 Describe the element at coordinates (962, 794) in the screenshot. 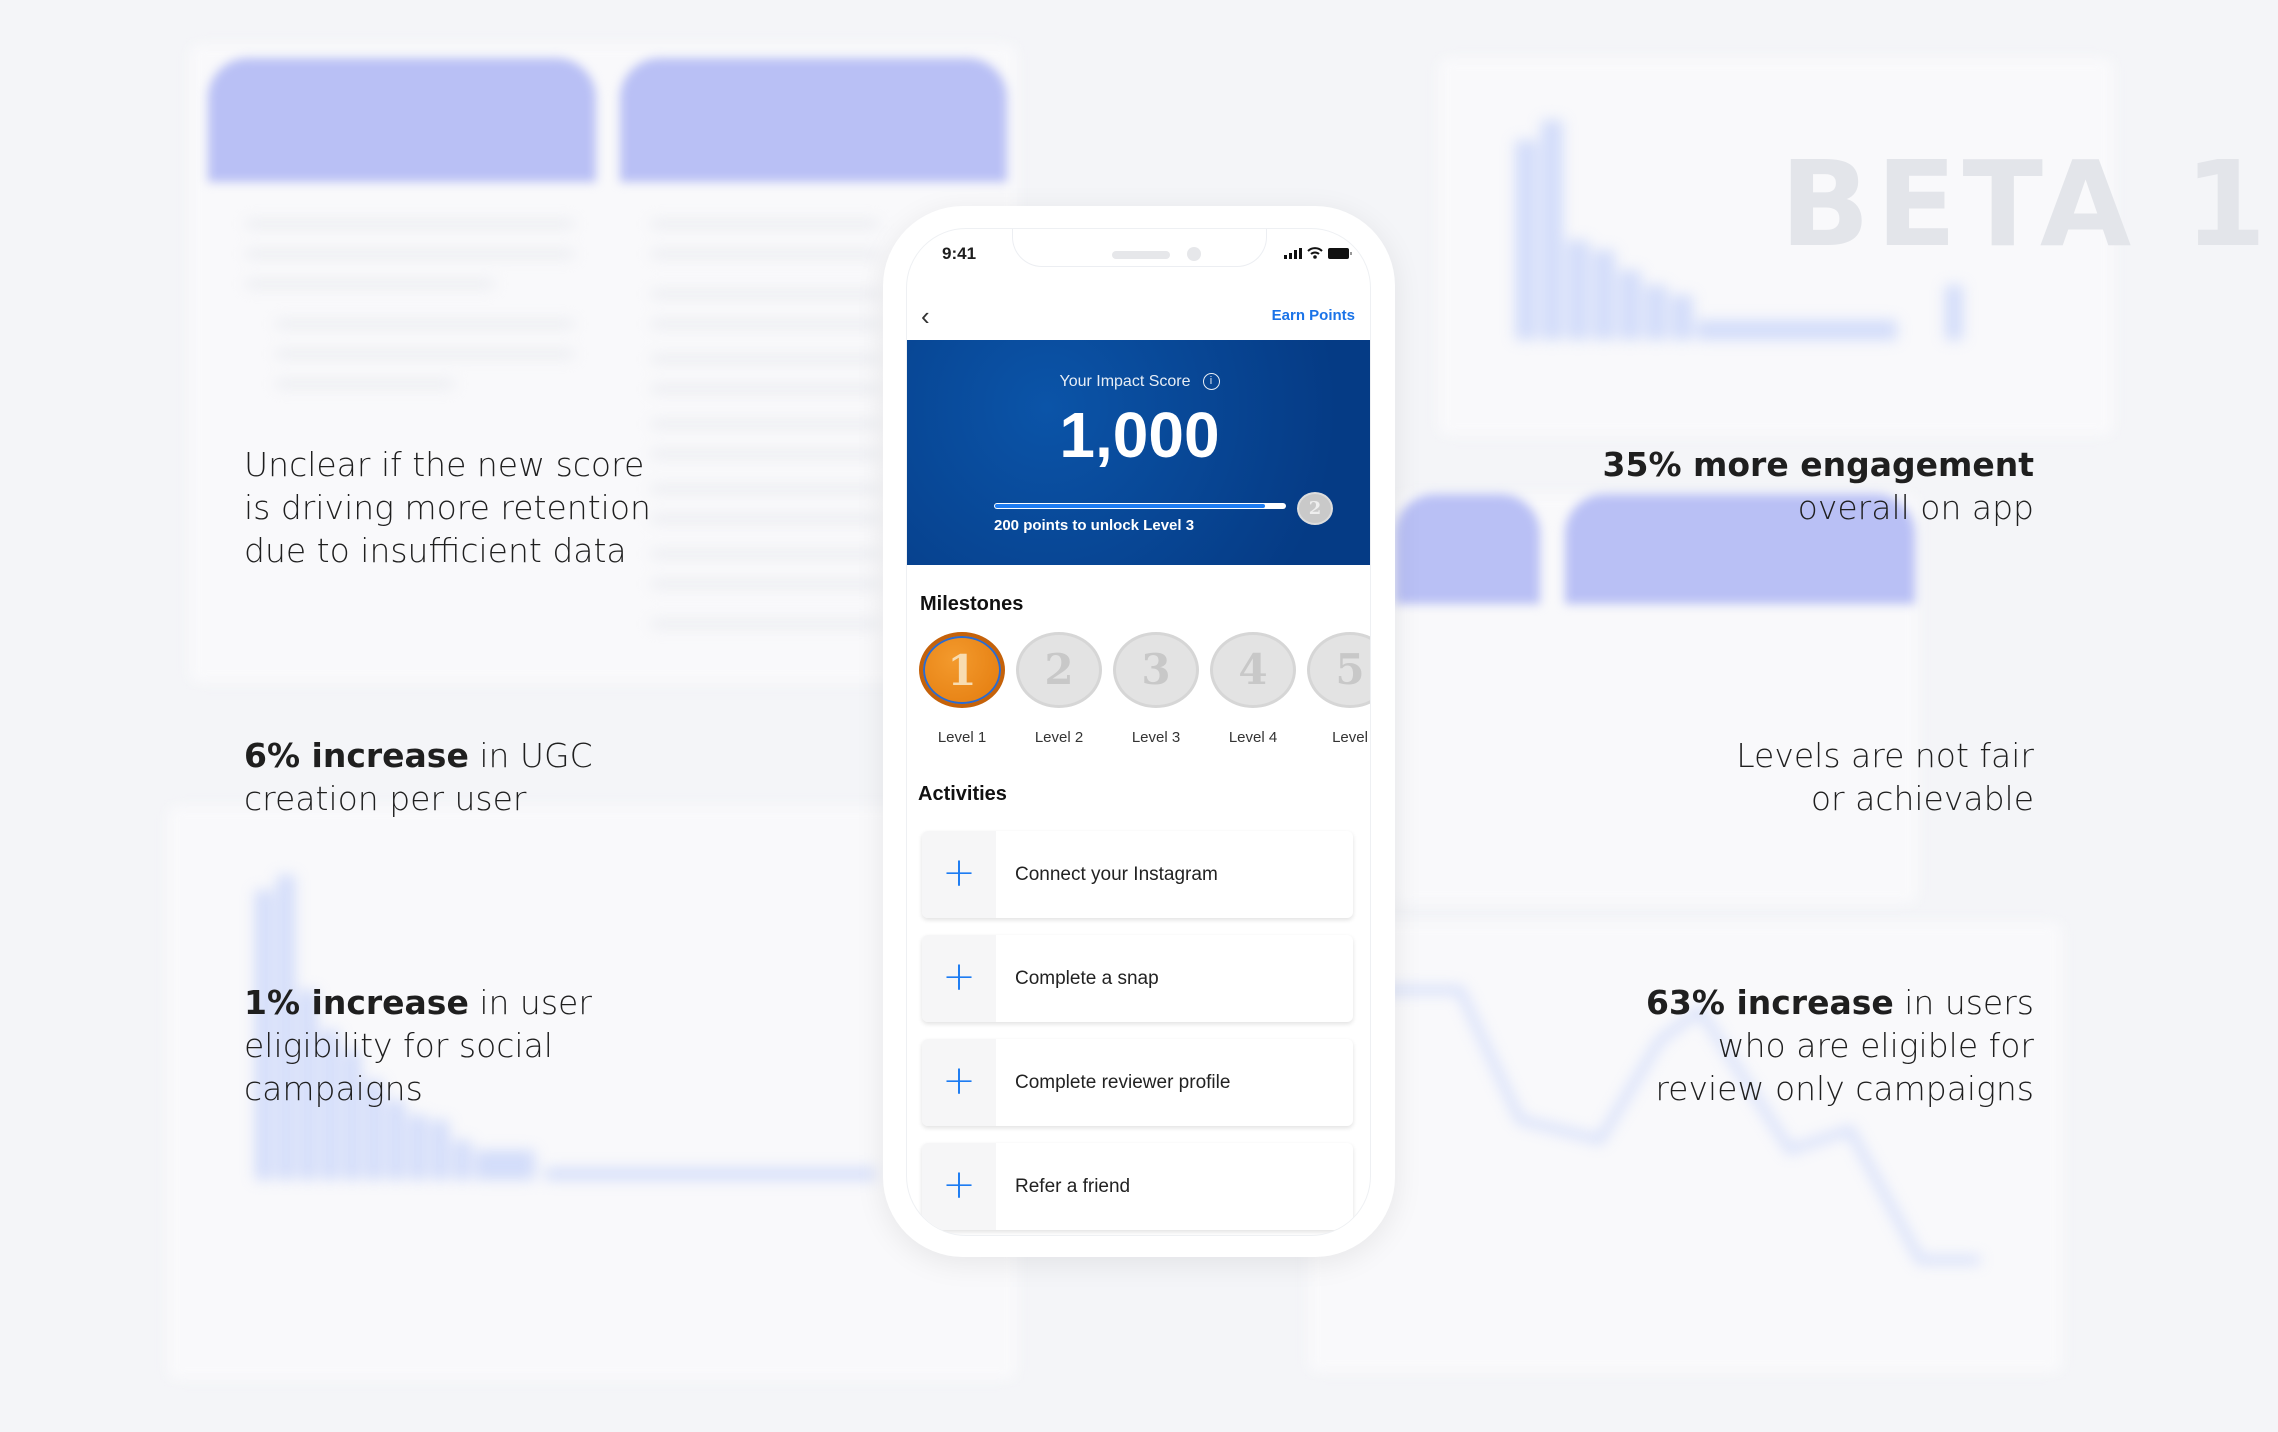

I see `activities-title: Activities` at that location.